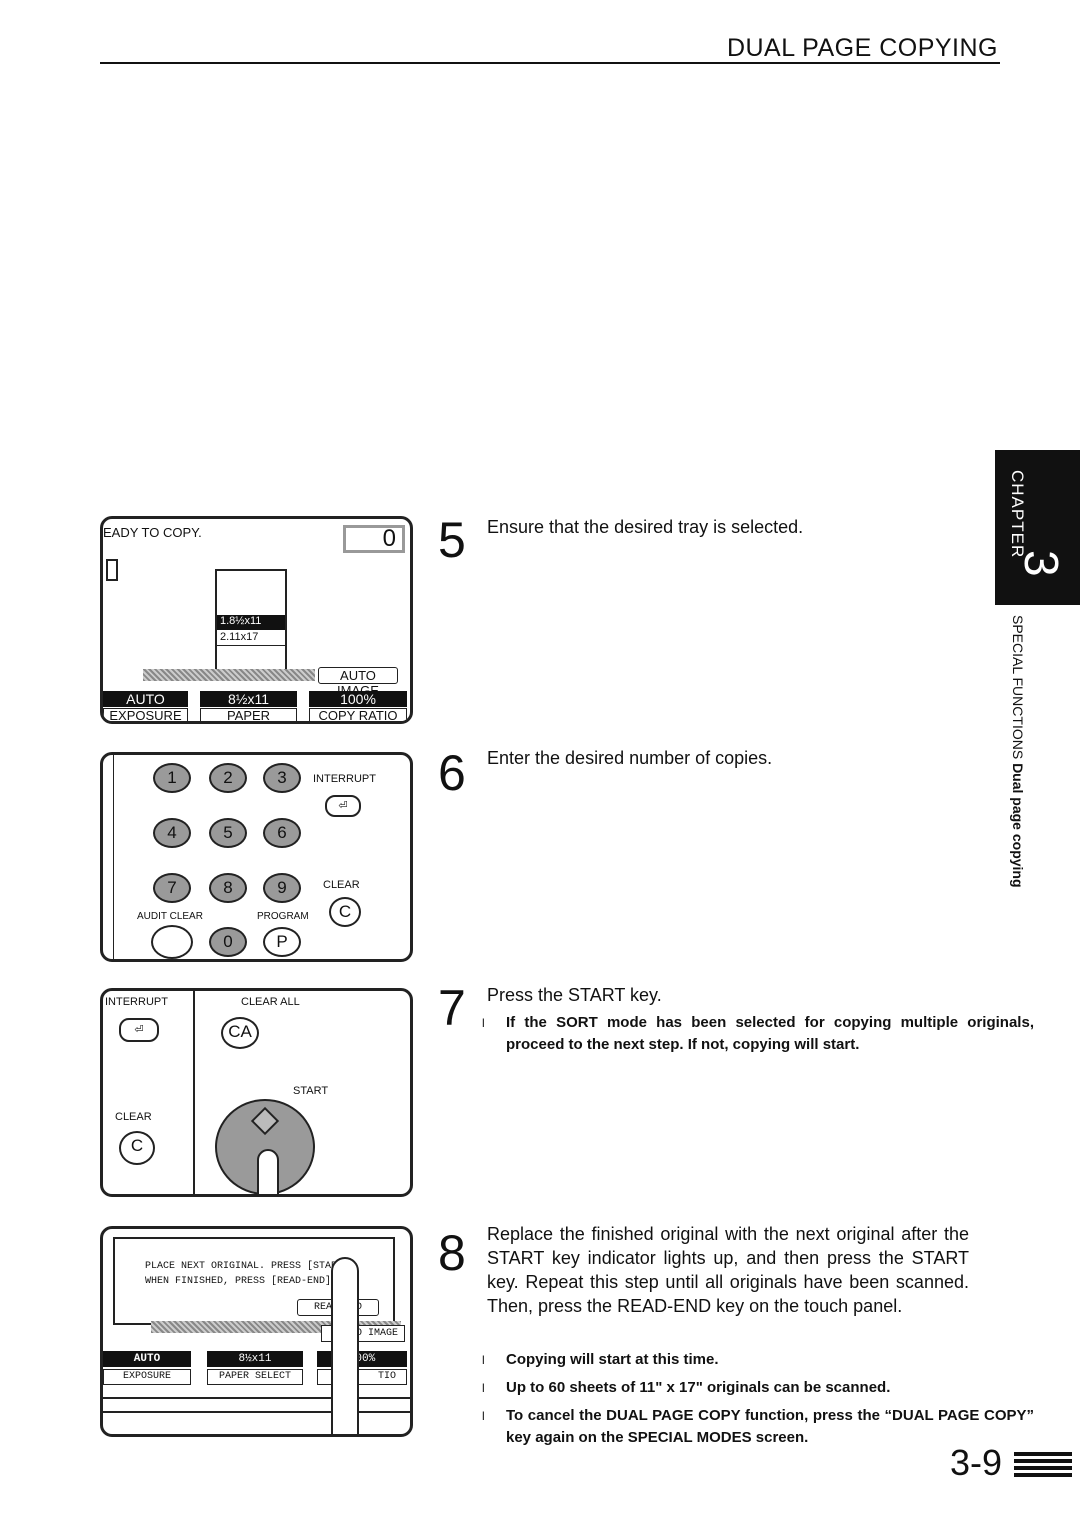 The image size is (1080, 1528). Describe the element at coordinates (241, 1281) in the screenshot. I see `message-line-2: WHEN FINISHED, PRESS [READ-END].` at that location.